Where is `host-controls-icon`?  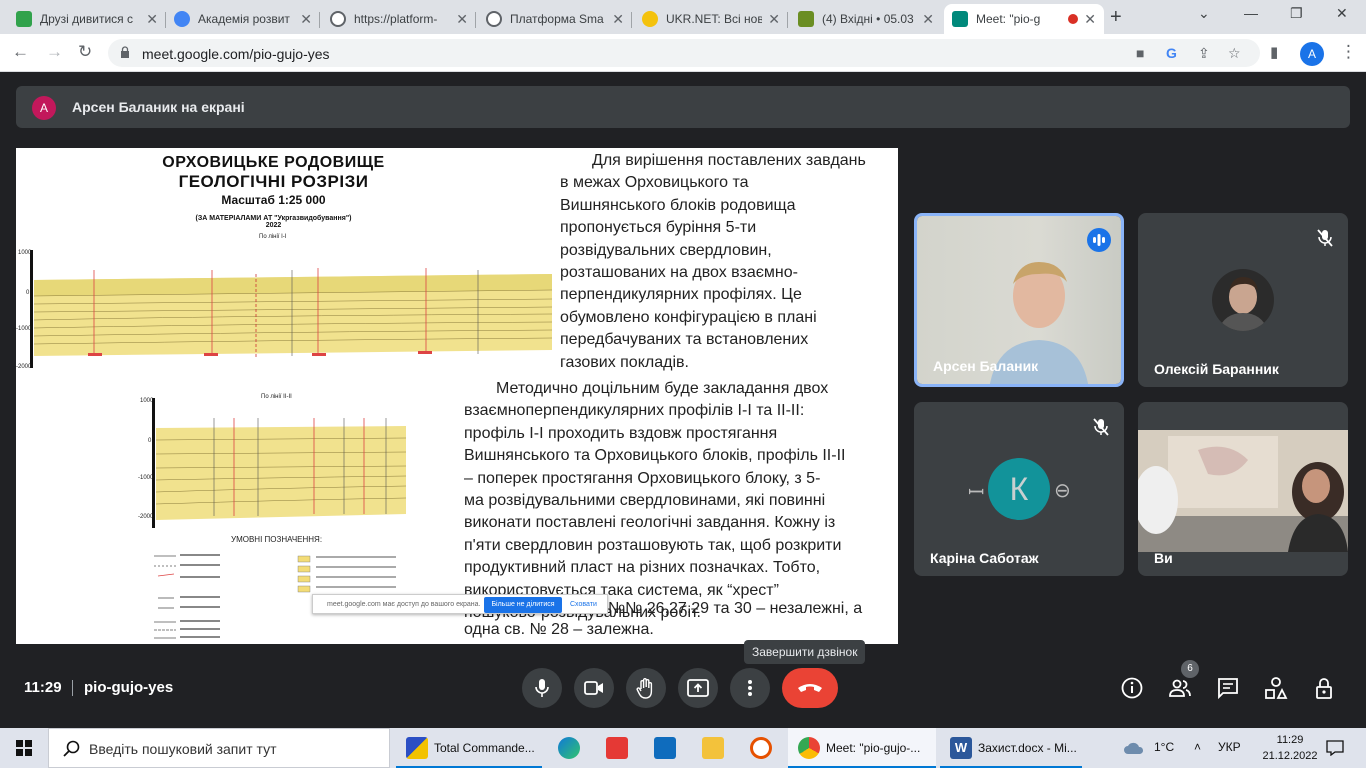 host-controls-icon is located at coordinates (1324, 688).